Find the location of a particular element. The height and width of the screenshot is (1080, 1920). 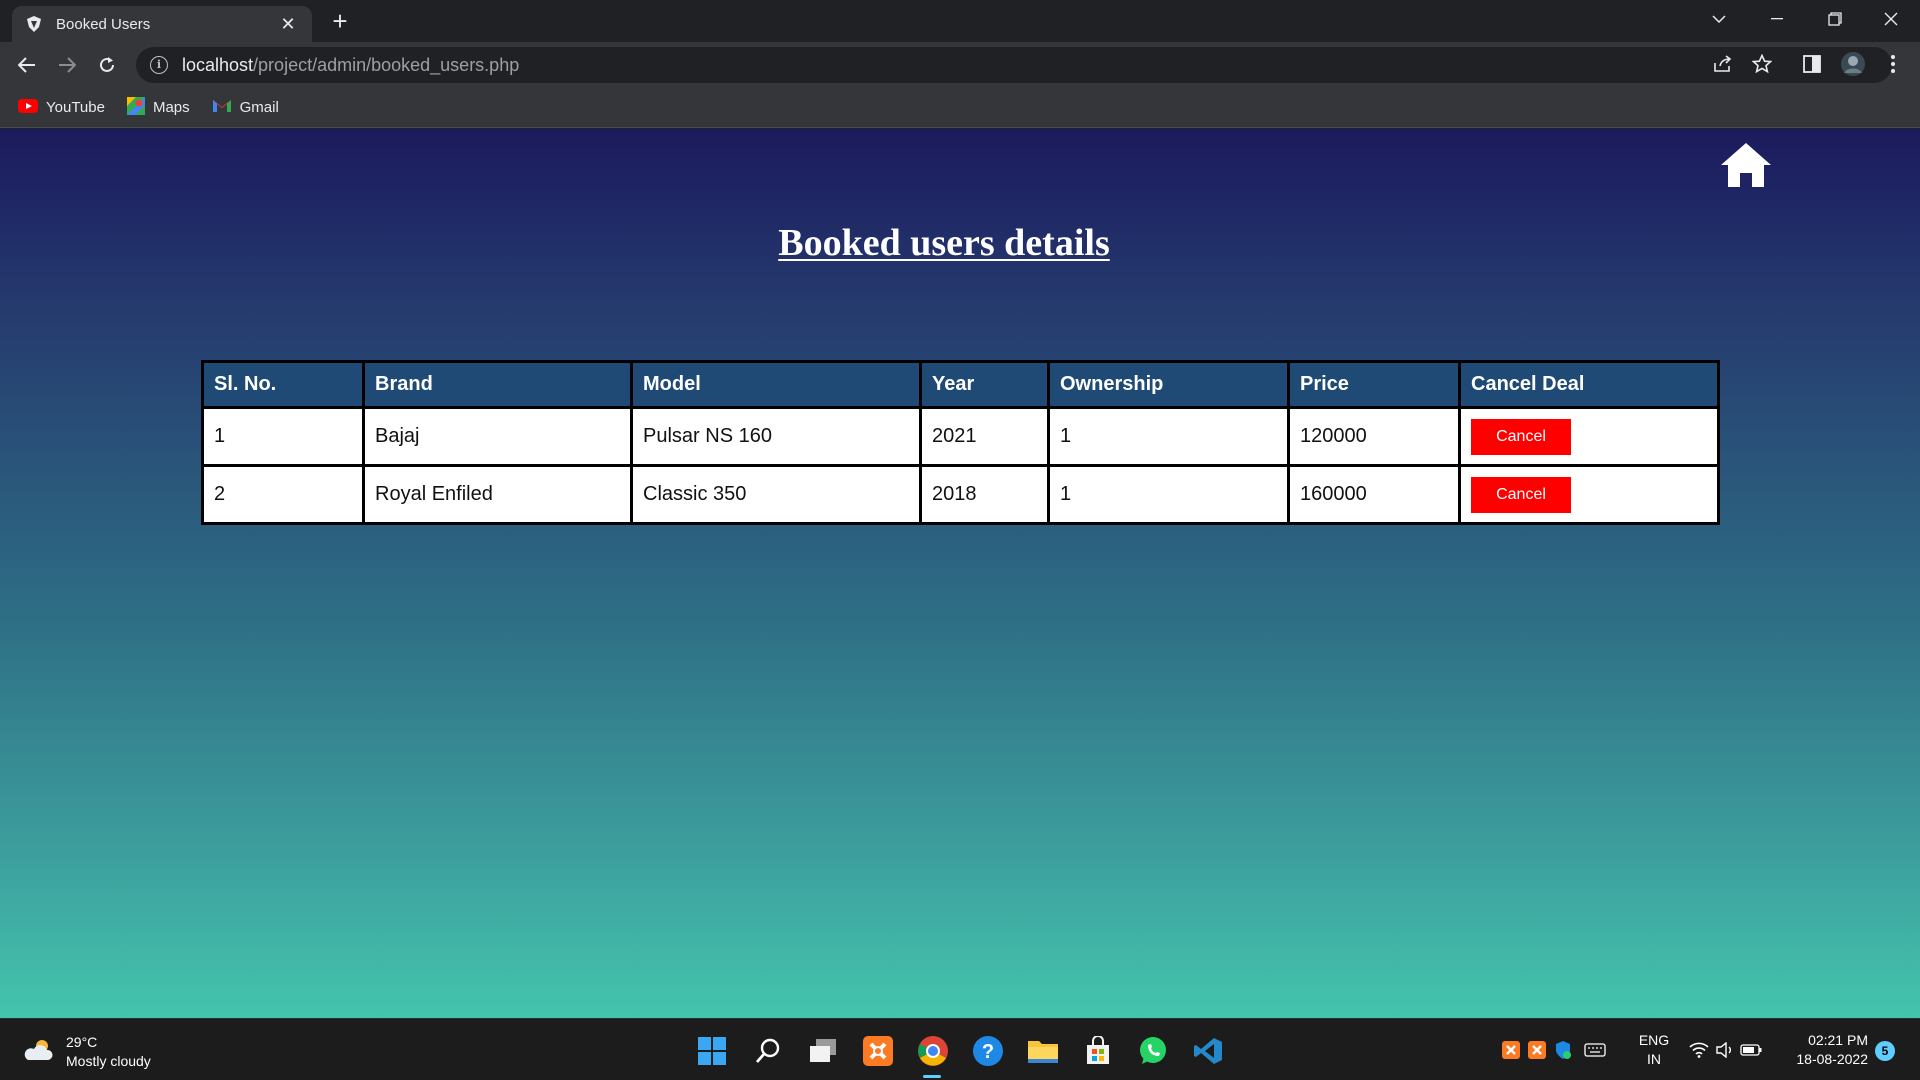

wifi-icon is located at coordinates (1699, 1050).